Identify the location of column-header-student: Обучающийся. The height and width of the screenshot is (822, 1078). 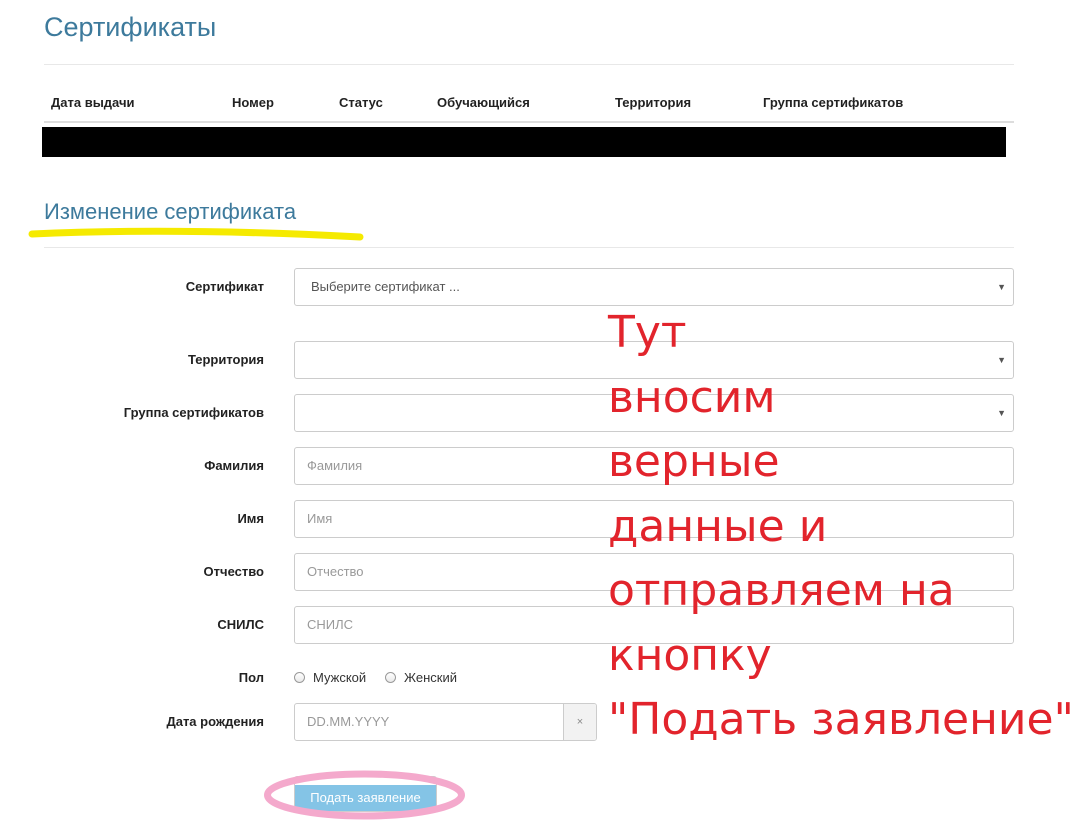
(483, 103).